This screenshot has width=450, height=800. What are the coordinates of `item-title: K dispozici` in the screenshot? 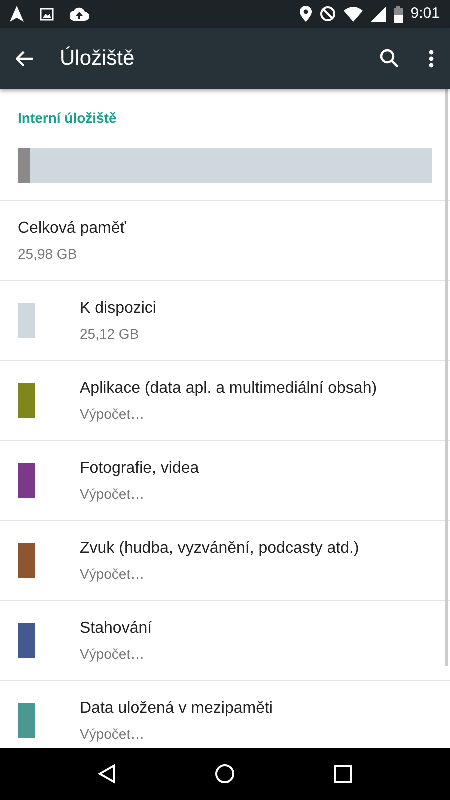 It's located at (118, 308).